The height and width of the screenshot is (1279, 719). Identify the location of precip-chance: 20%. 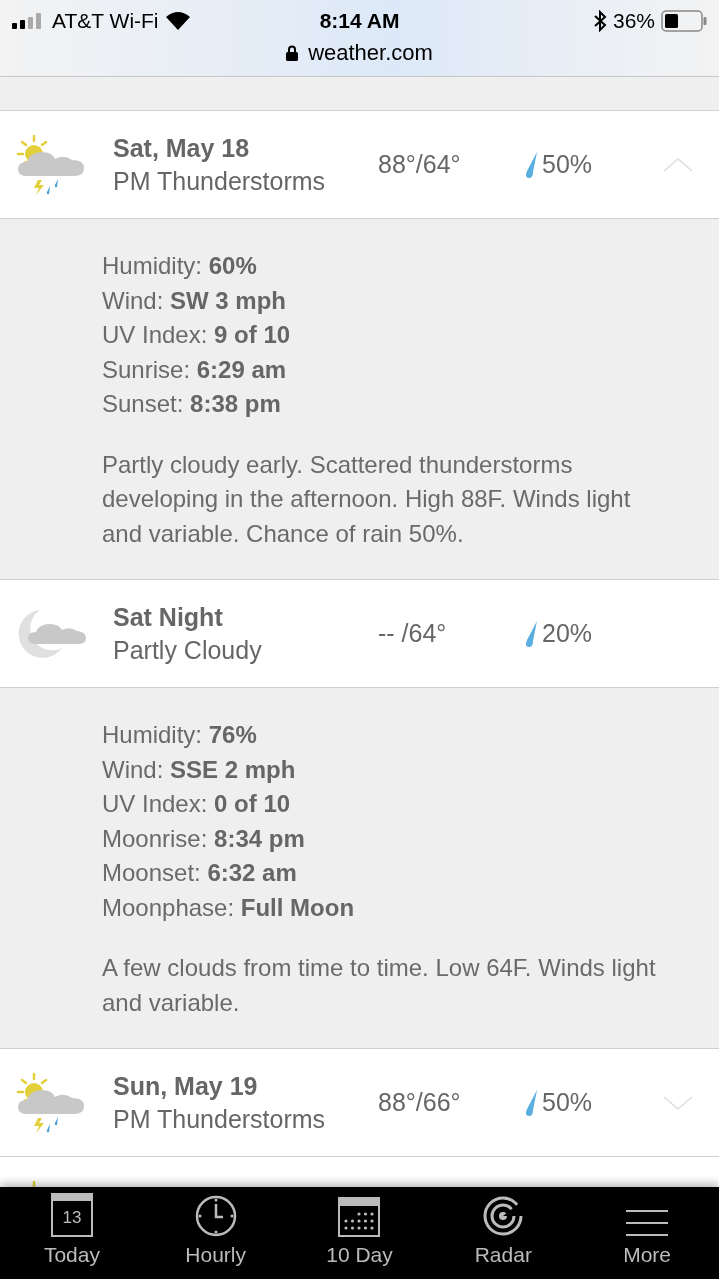
(567, 633).